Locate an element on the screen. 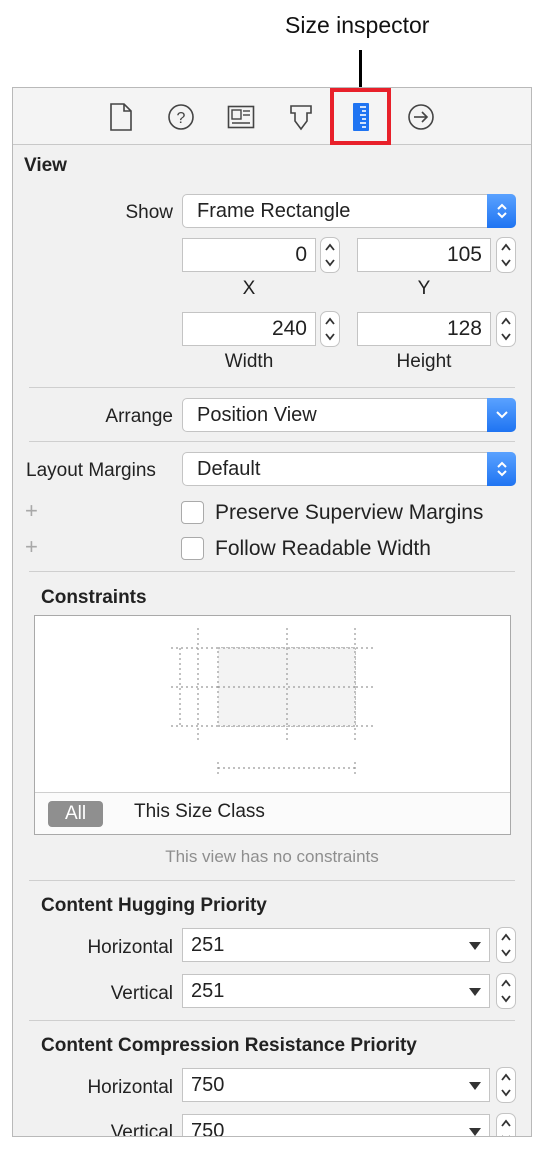 Image resolution: width=544 pixels, height=1150 pixels. help-icon: ? is located at coordinates (181, 117).